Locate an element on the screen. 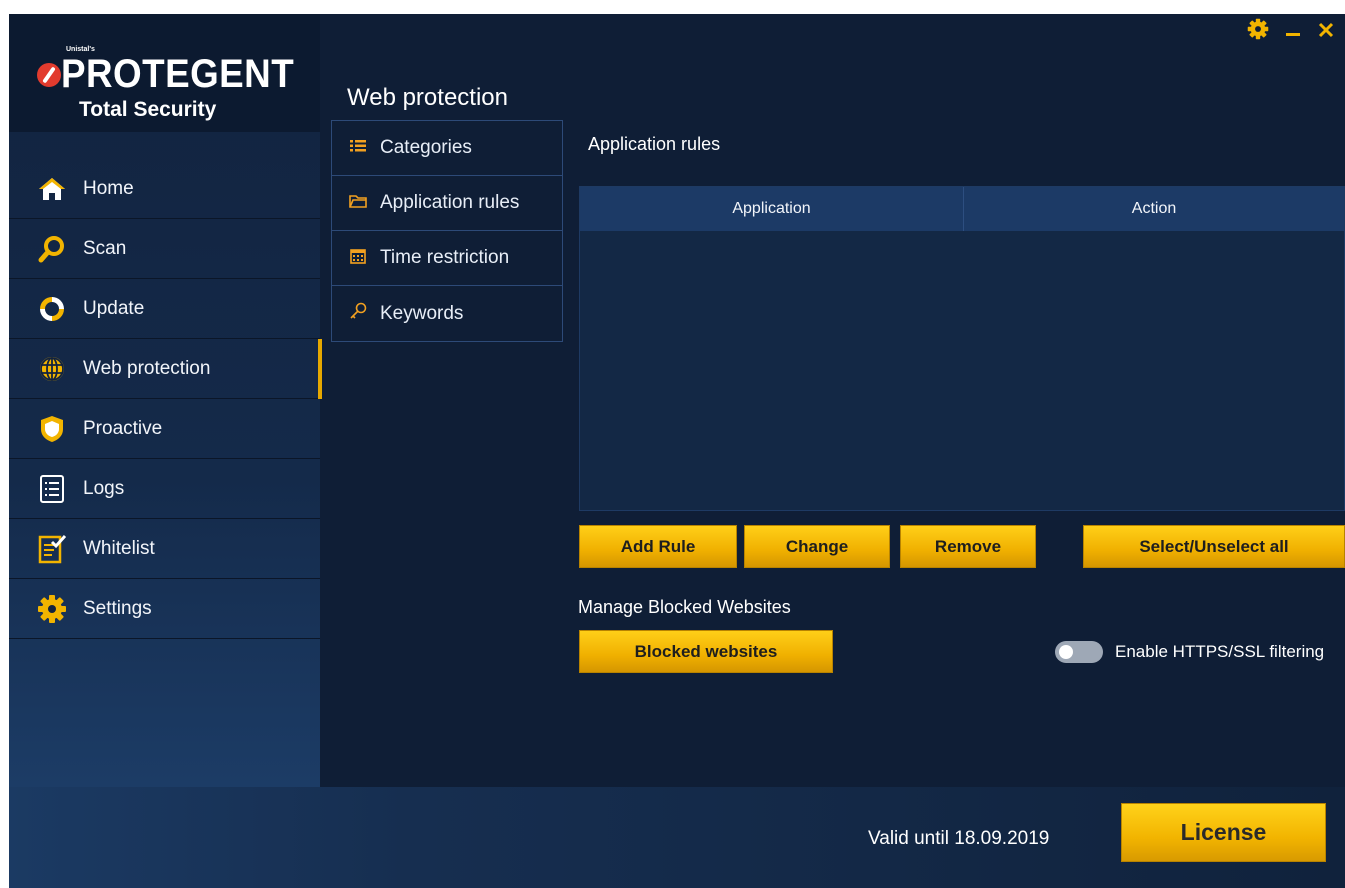 This screenshot has width=1345, height=888. sidebar-item-whitelist: Whitelist is located at coordinates (164, 549).